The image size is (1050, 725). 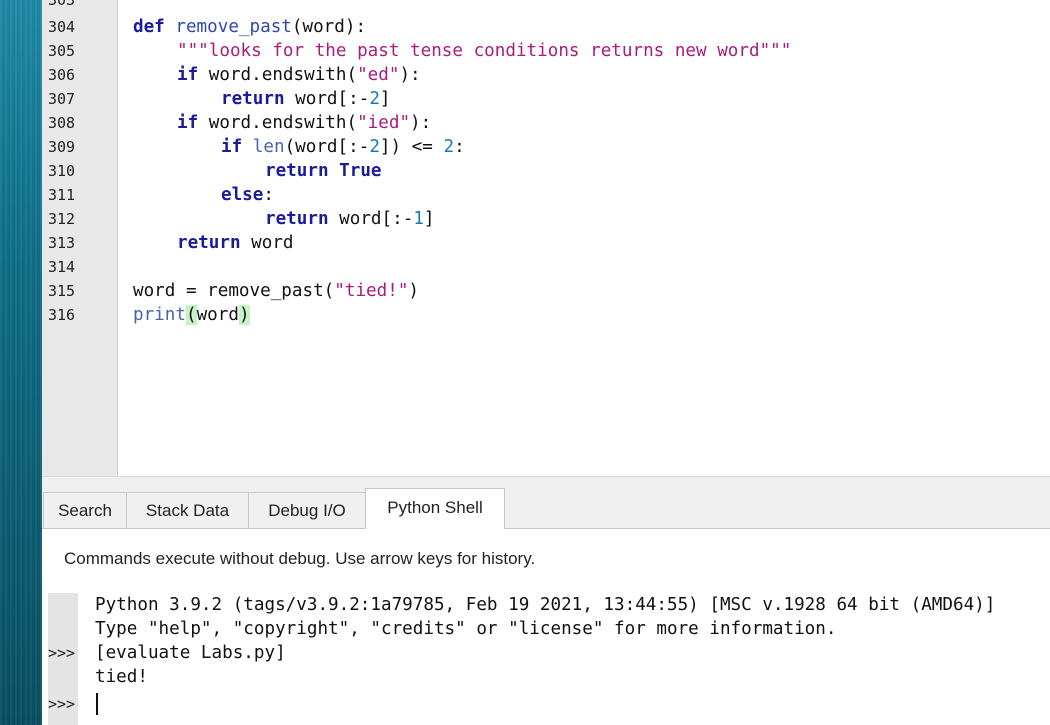 What do you see at coordinates (62, 123) in the screenshot?
I see `line-number: 308` at bounding box center [62, 123].